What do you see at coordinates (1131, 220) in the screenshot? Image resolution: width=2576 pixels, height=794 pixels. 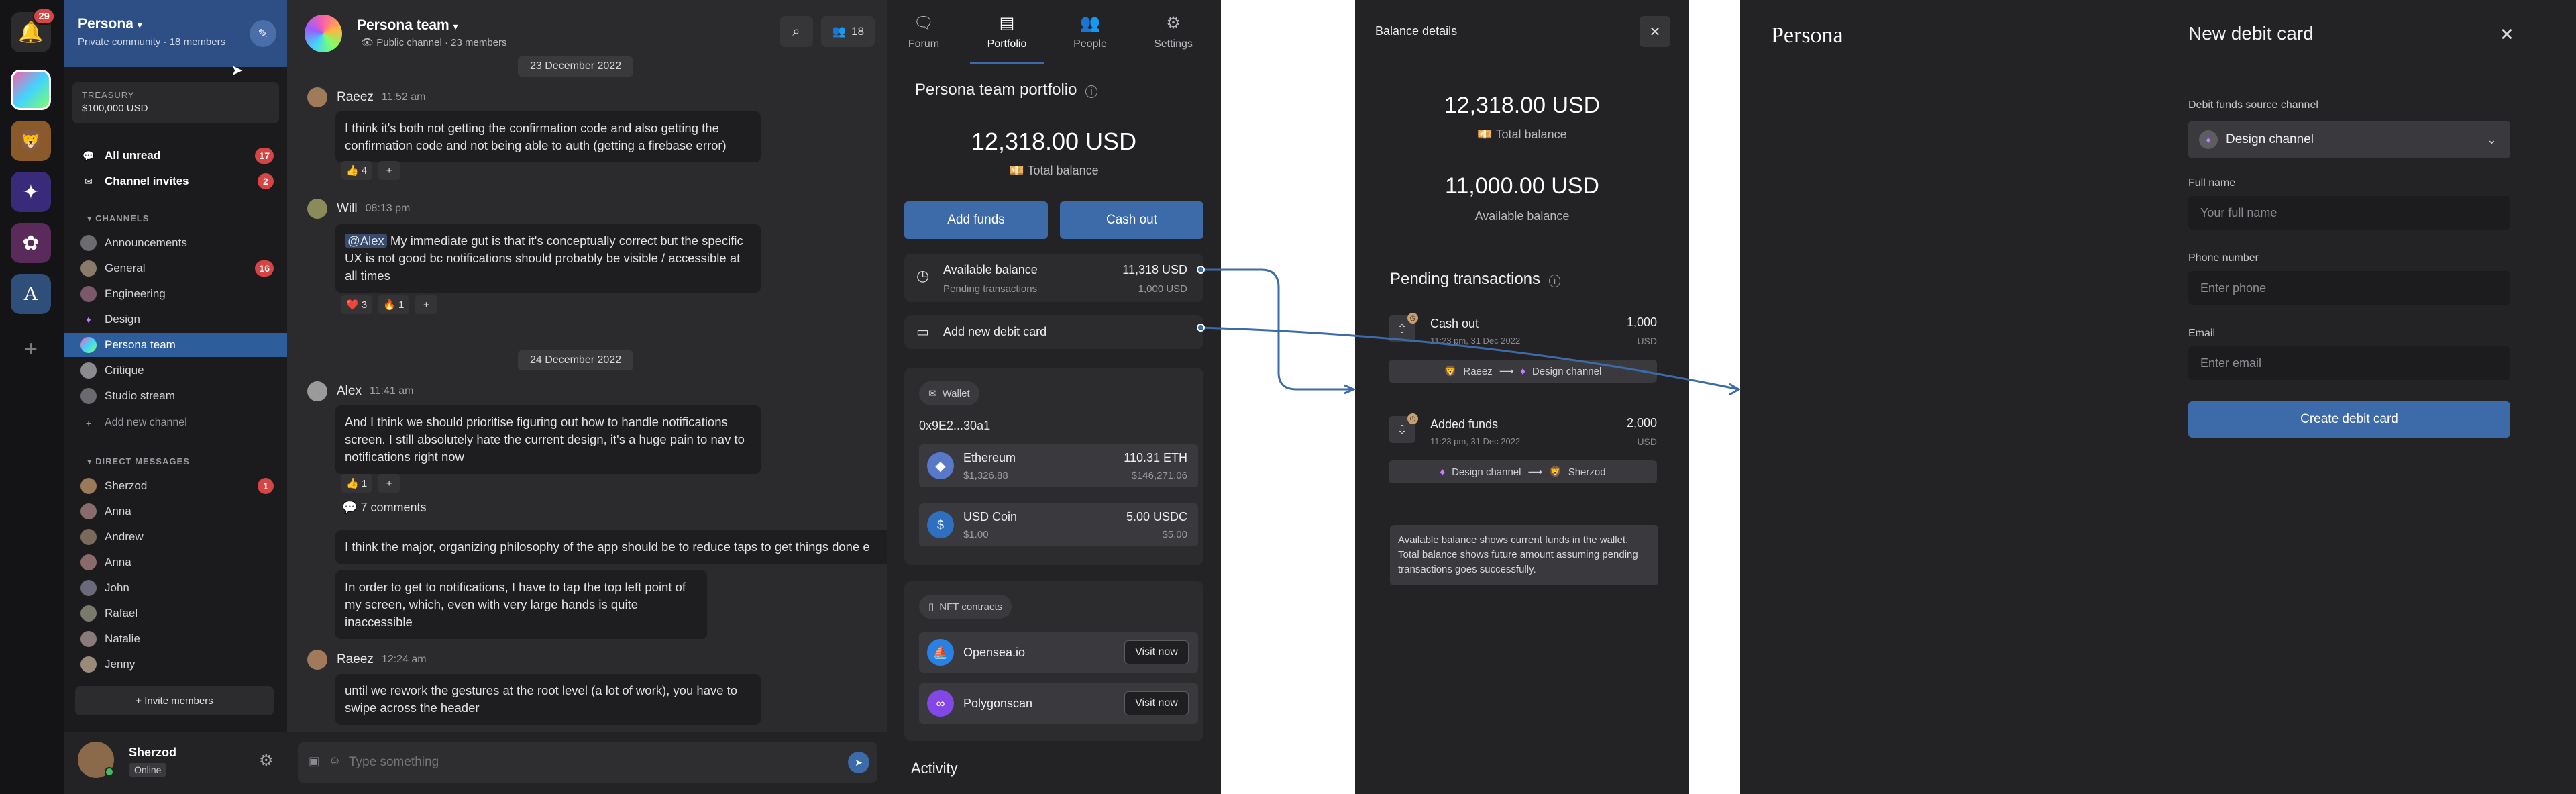 I see `cash-out-button: Cash out` at bounding box center [1131, 220].